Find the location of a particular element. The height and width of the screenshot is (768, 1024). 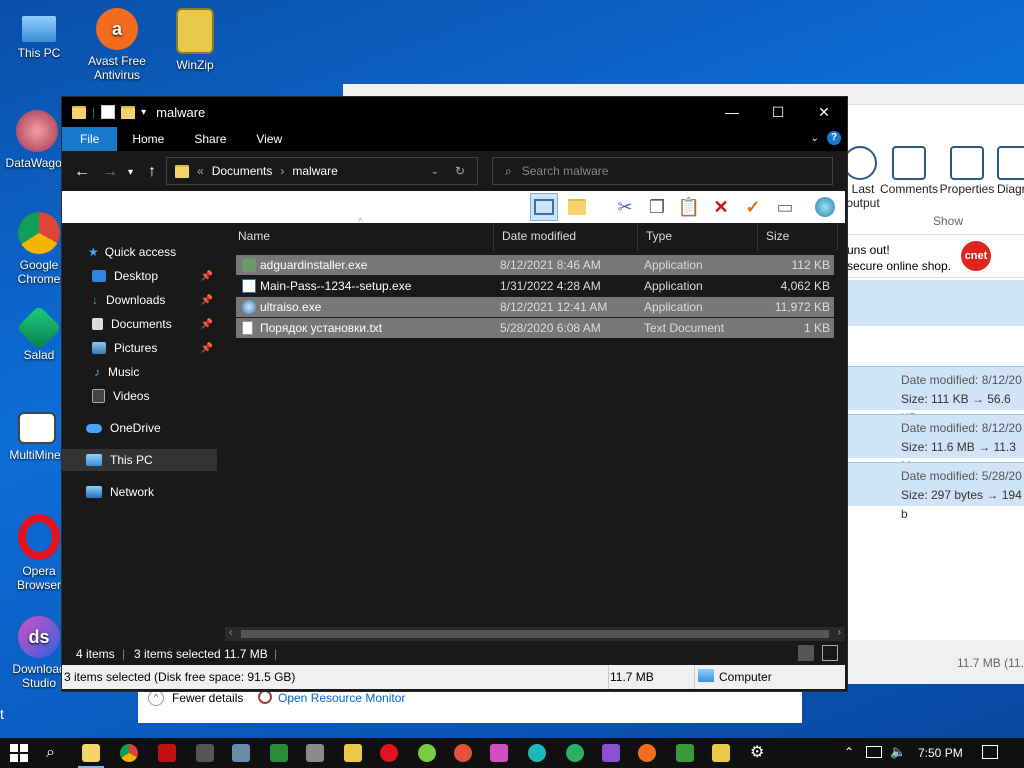

nav-item-documents: Documents 📌 is located at coordinates (139, 324).